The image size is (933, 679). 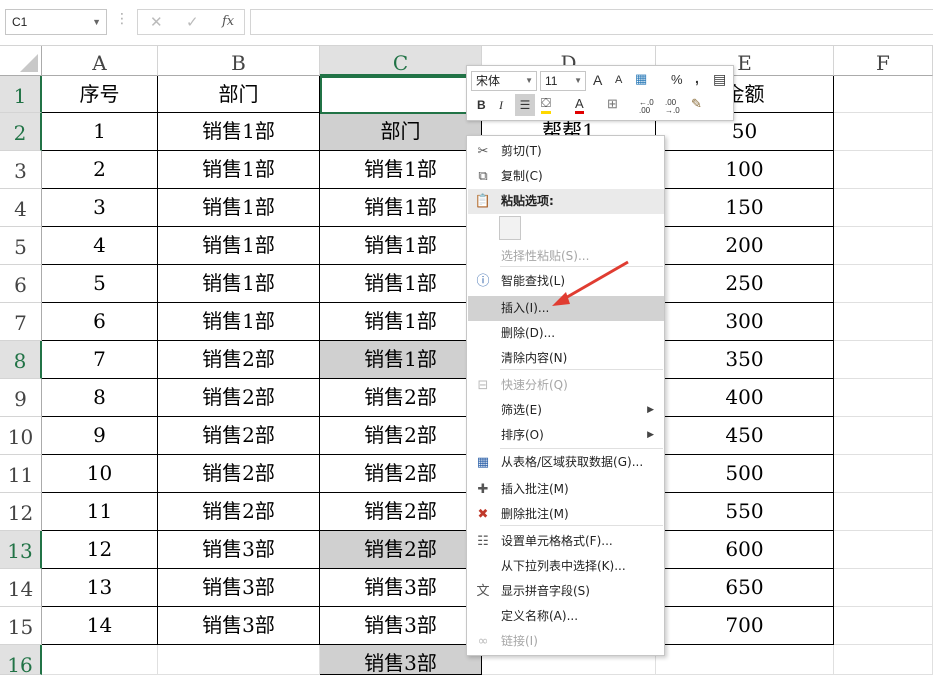 I want to click on increase-decimal-button: ←.0 .00, so click(x=649, y=107).